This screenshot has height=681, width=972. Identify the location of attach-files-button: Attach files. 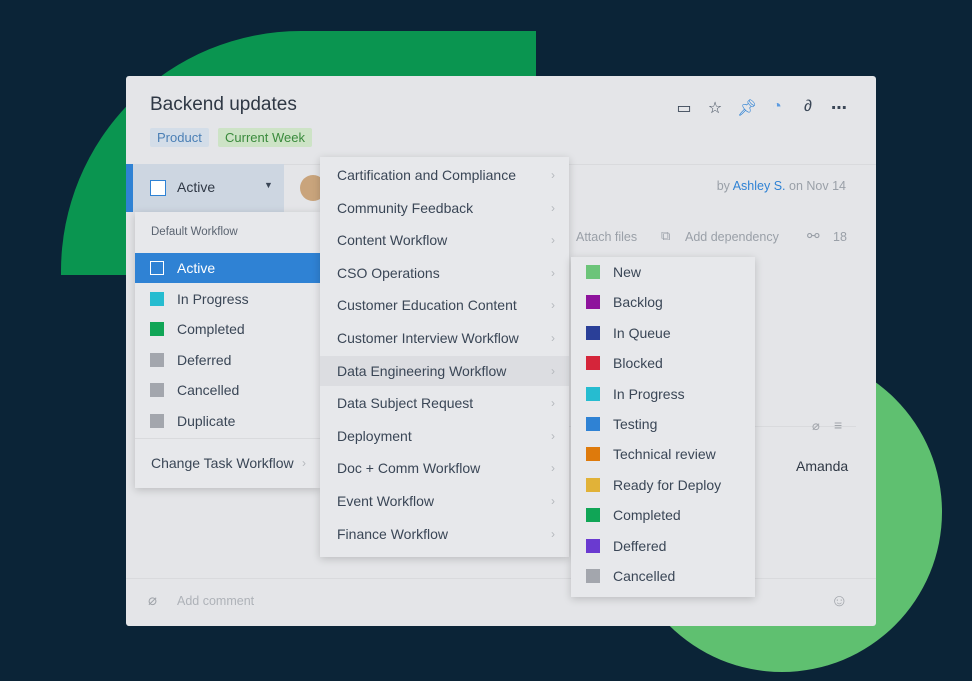
(606, 237).